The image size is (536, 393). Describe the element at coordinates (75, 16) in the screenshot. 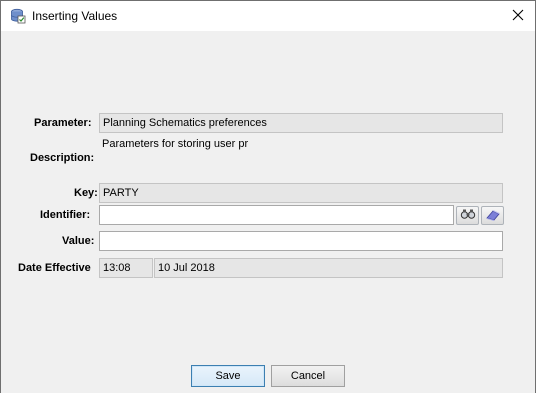

I see `dialog-title: Inserting Values` at that location.